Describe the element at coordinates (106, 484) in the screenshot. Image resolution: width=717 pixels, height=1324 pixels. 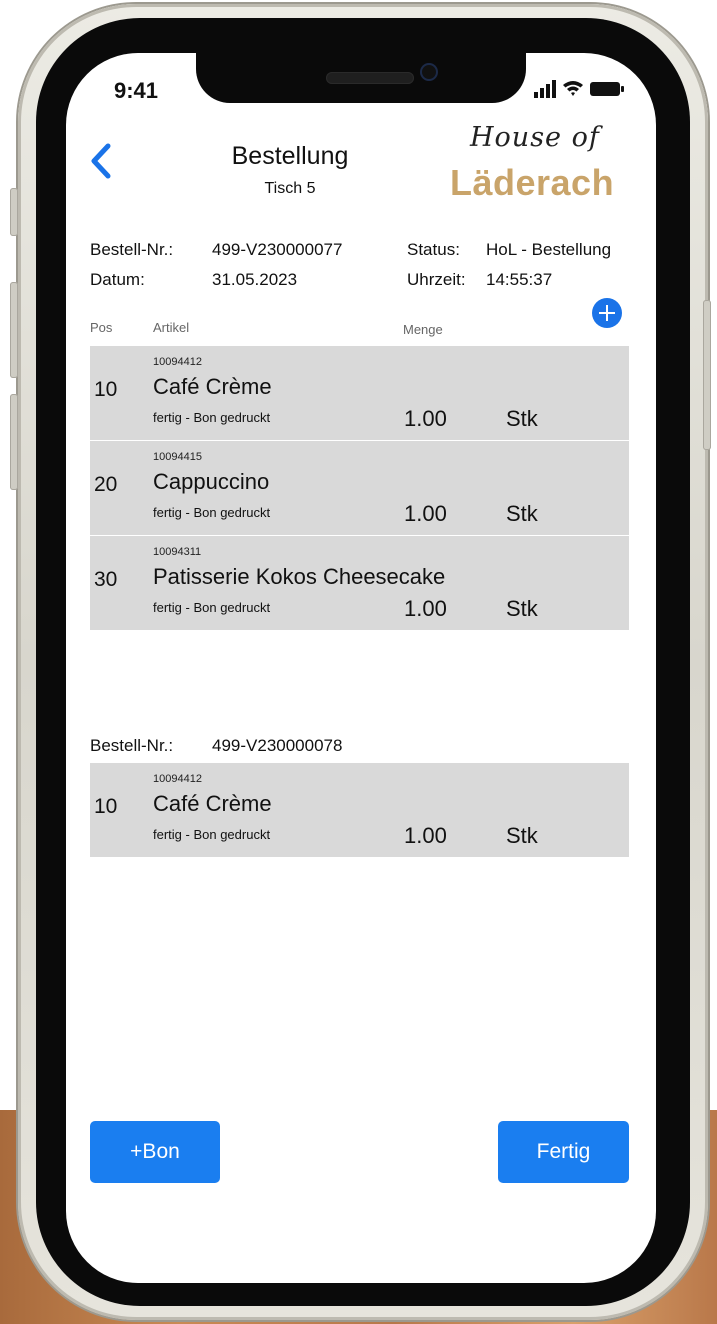
I see `item-position: 20` at that location.